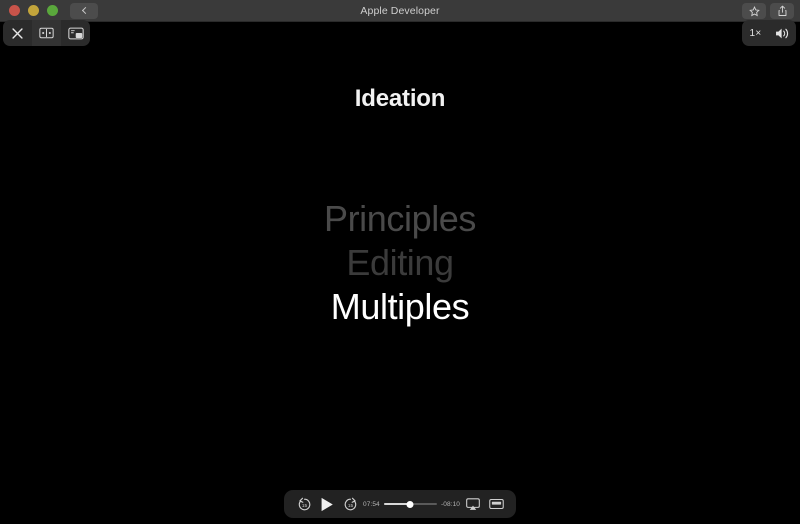 Image resolution: width=800 pixels, height=524 pixels. I want to click on fullscreen-icon, so click(496, 504).